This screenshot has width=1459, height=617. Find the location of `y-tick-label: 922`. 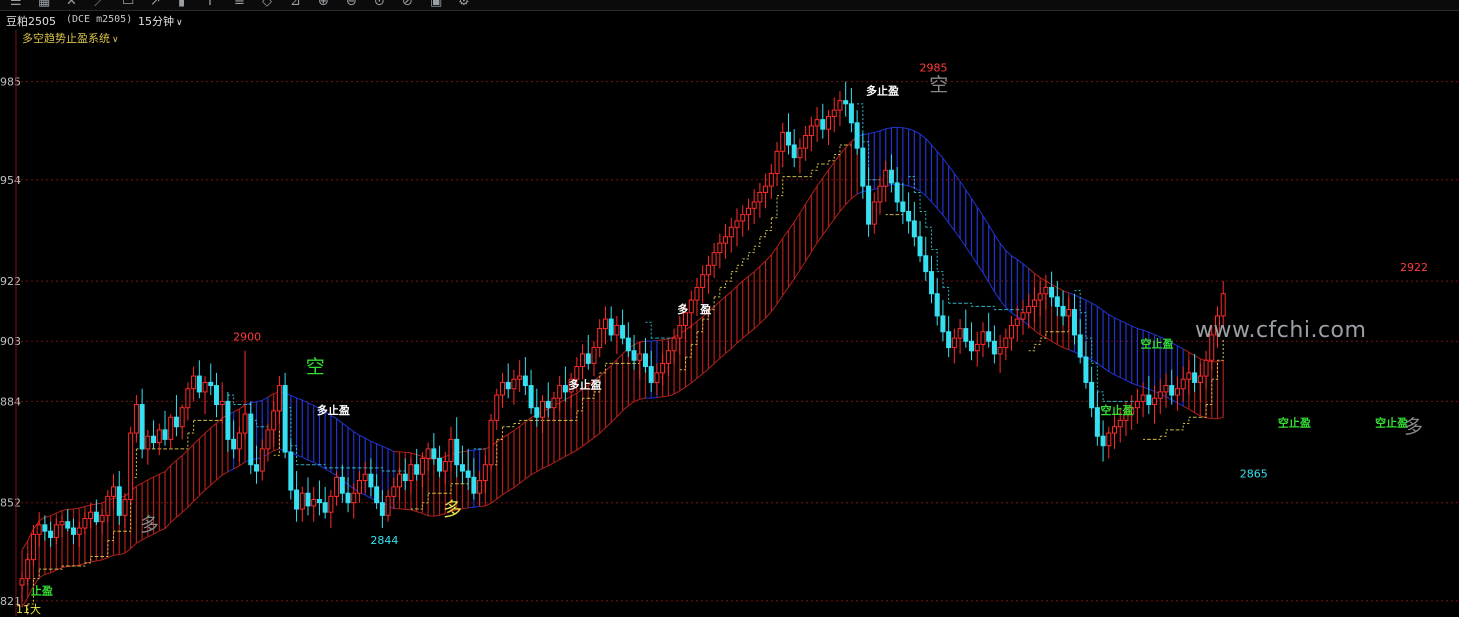

y-tick-label: 922 is located at coordinates (10, 281).